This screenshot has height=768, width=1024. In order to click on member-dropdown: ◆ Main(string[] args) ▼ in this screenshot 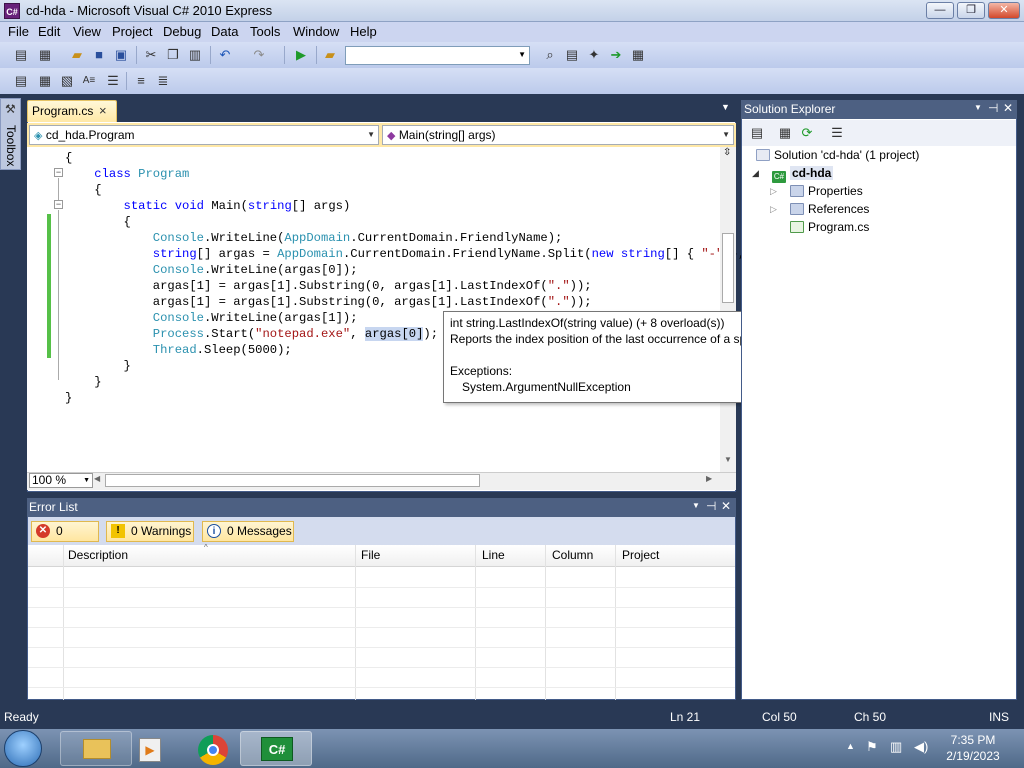, I will do `click(558, 135)`.